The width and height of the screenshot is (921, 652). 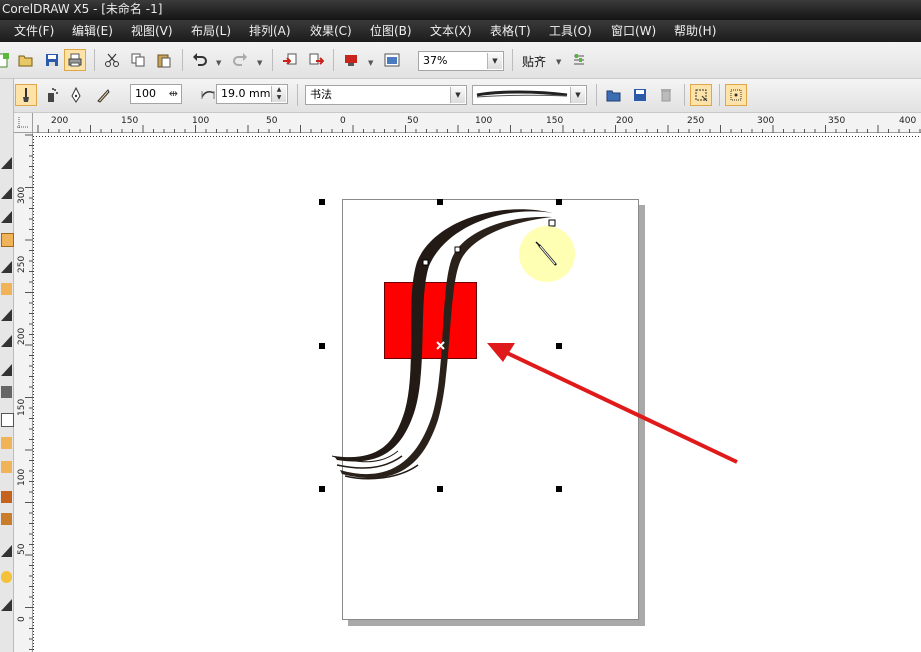 What do you see at coordinates (6, 341) in the screenshot?
I see `rectangle-tool-icon` at bounding box center [6, 341].